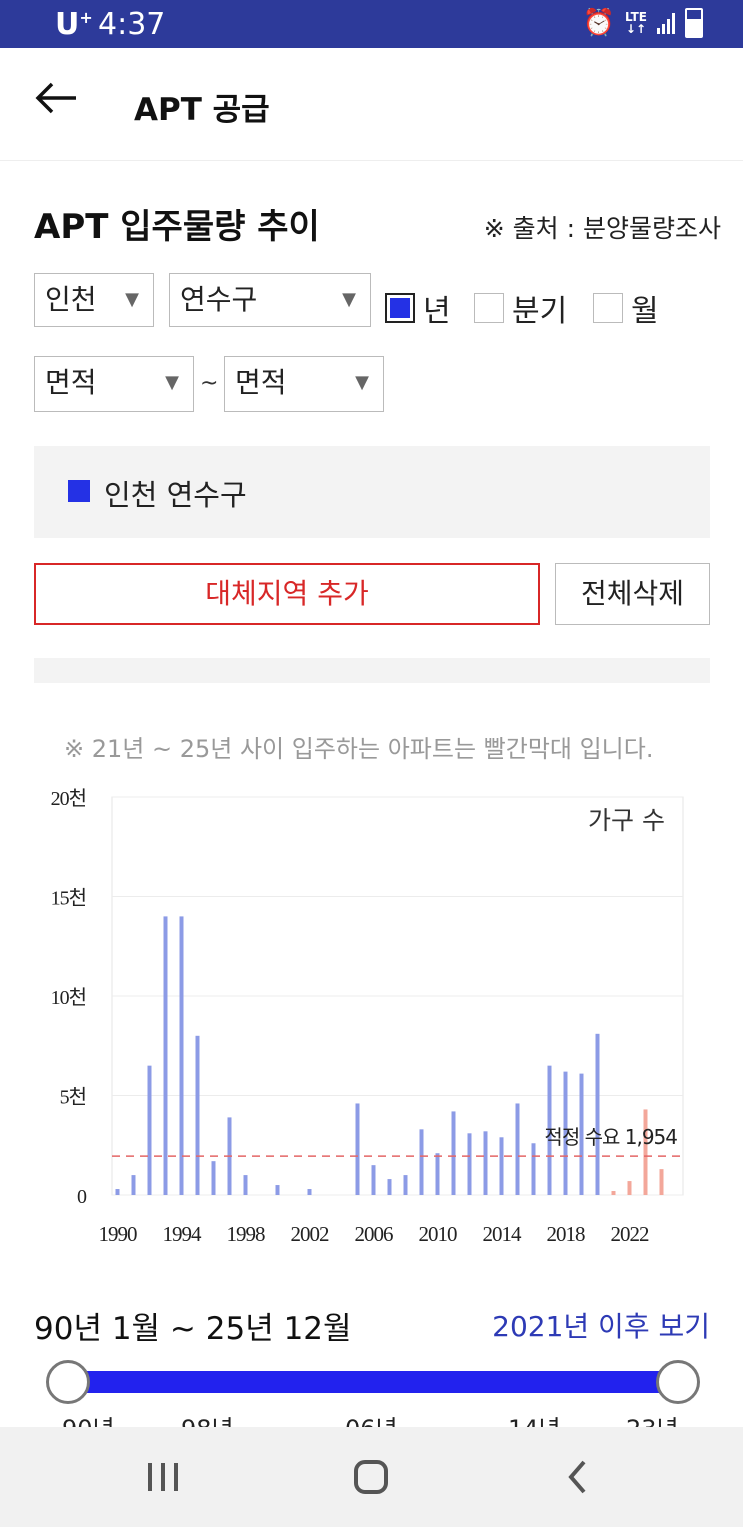  What do you see at coordinates (540, 311) in the screenshot?
I see `period-quarter-label: 분기` at bounding box center [540, 311].